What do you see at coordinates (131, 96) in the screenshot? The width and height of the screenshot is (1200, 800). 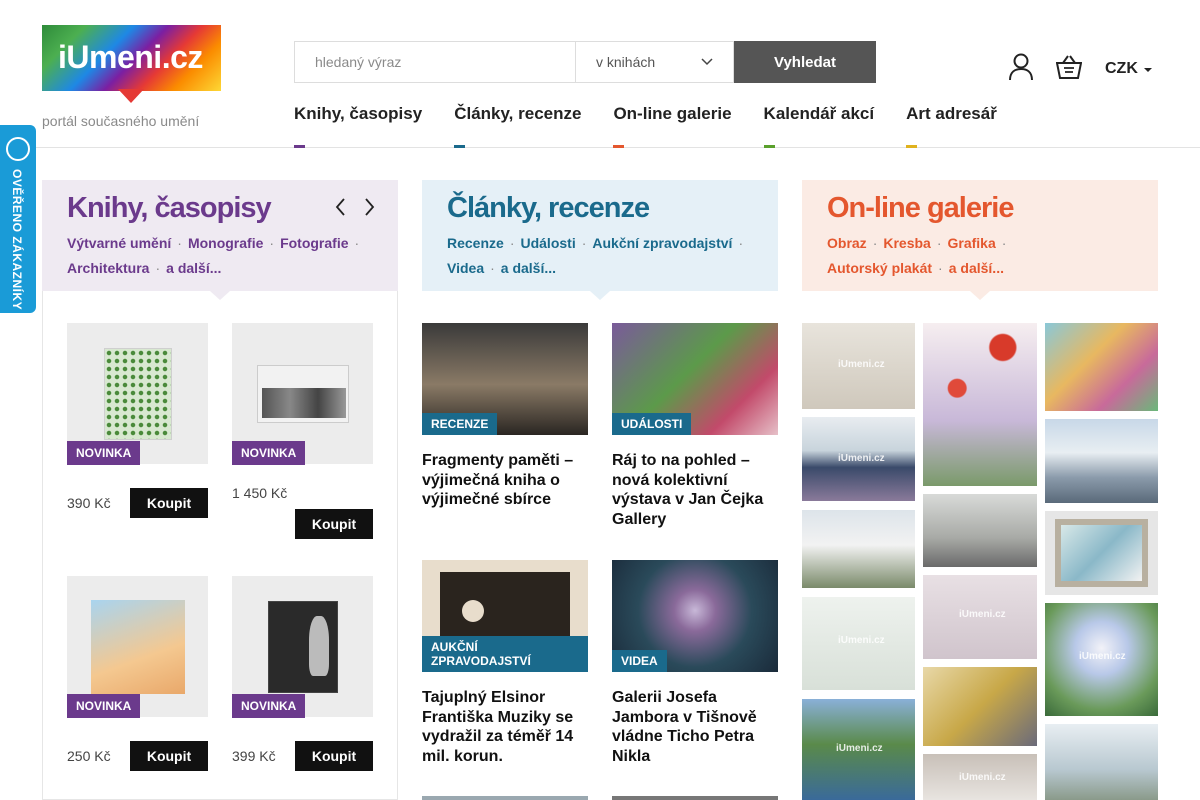 I see `logo-tip` at bounding box center [131, 96].